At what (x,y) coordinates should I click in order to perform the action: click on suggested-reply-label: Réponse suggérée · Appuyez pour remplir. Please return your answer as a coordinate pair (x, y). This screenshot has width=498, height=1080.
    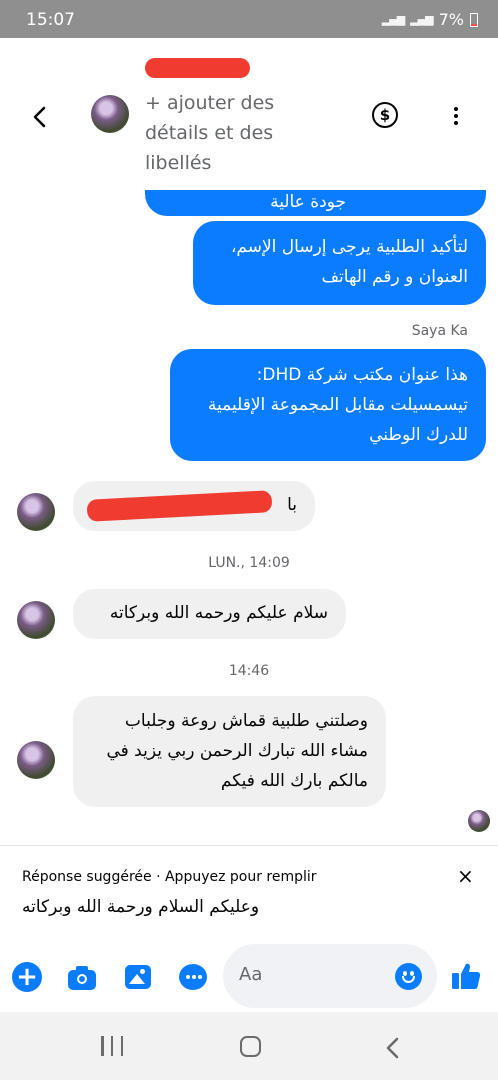
    Looking at the image, I should click on (169, 877).